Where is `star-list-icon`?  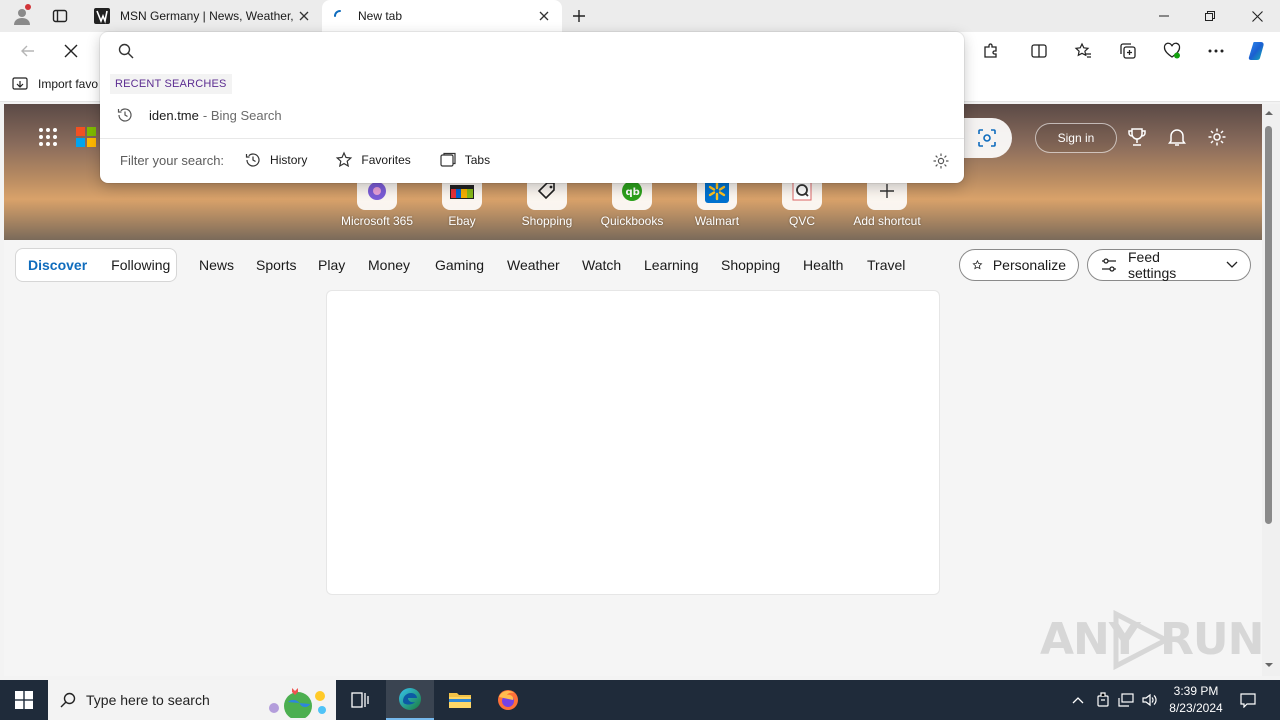 star-list-icon is located at coordinates (1082, 50).